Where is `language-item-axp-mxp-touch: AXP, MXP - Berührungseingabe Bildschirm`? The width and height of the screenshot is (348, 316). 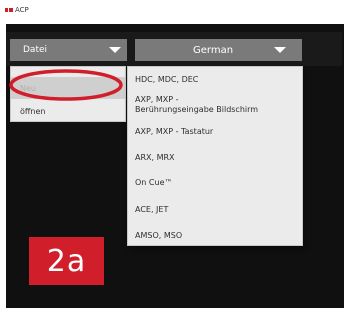 language-item-axp-mxp-touch: AXP, MXP - Berührungseingabe Bildschirm is located at coordinates (217, 105).